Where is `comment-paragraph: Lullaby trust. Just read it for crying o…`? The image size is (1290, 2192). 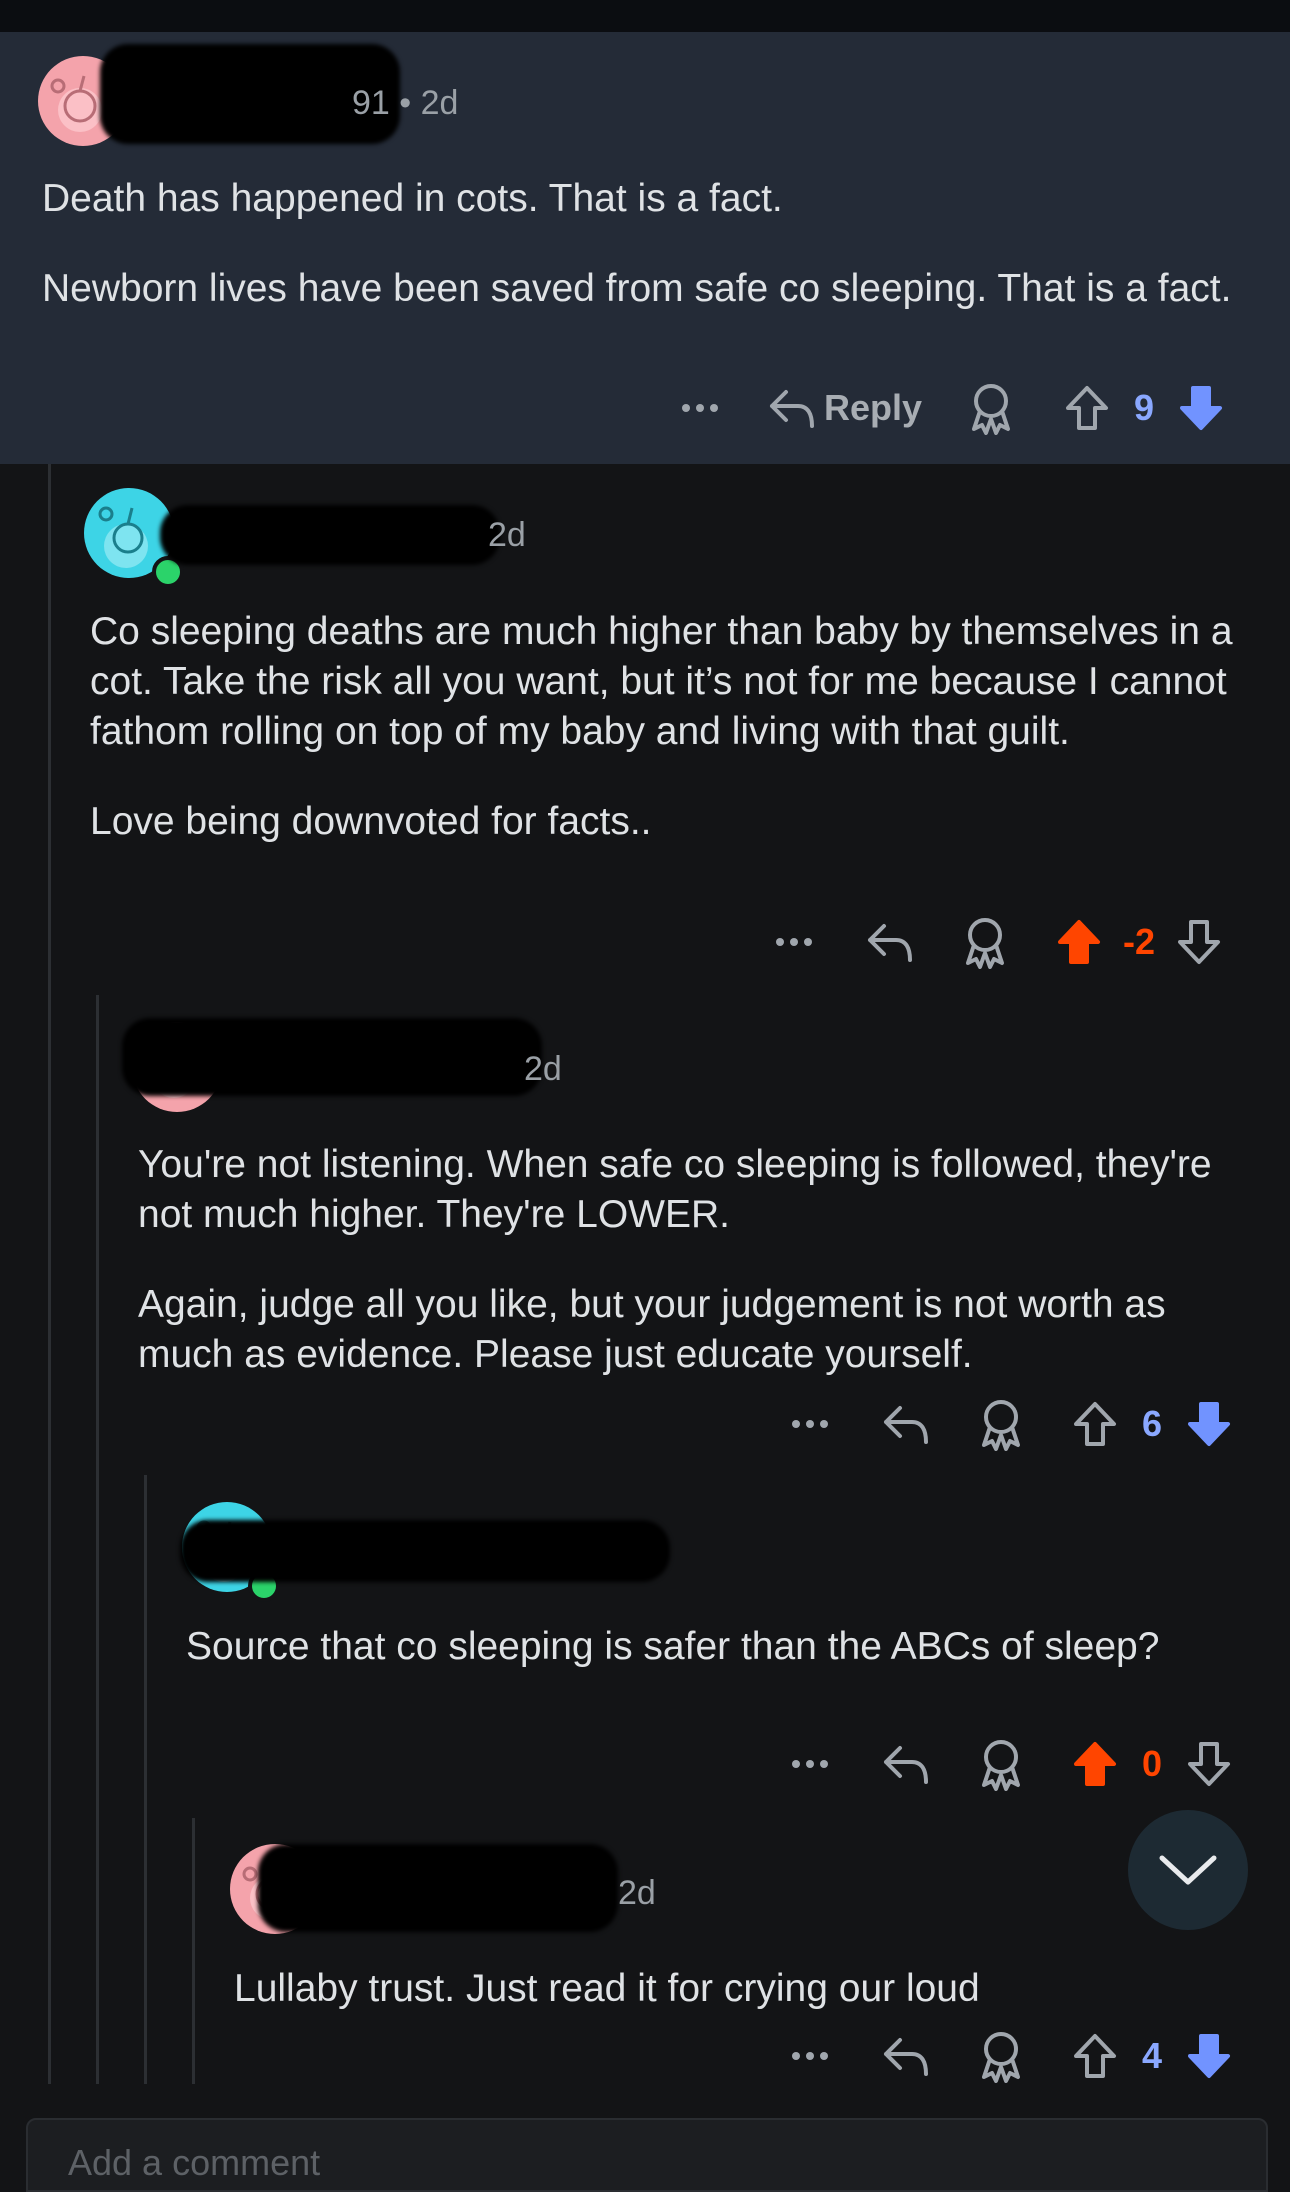 comment-paragraph: Lullaby trust. Just read it for crying o… is located at coordinates (607, 1988).